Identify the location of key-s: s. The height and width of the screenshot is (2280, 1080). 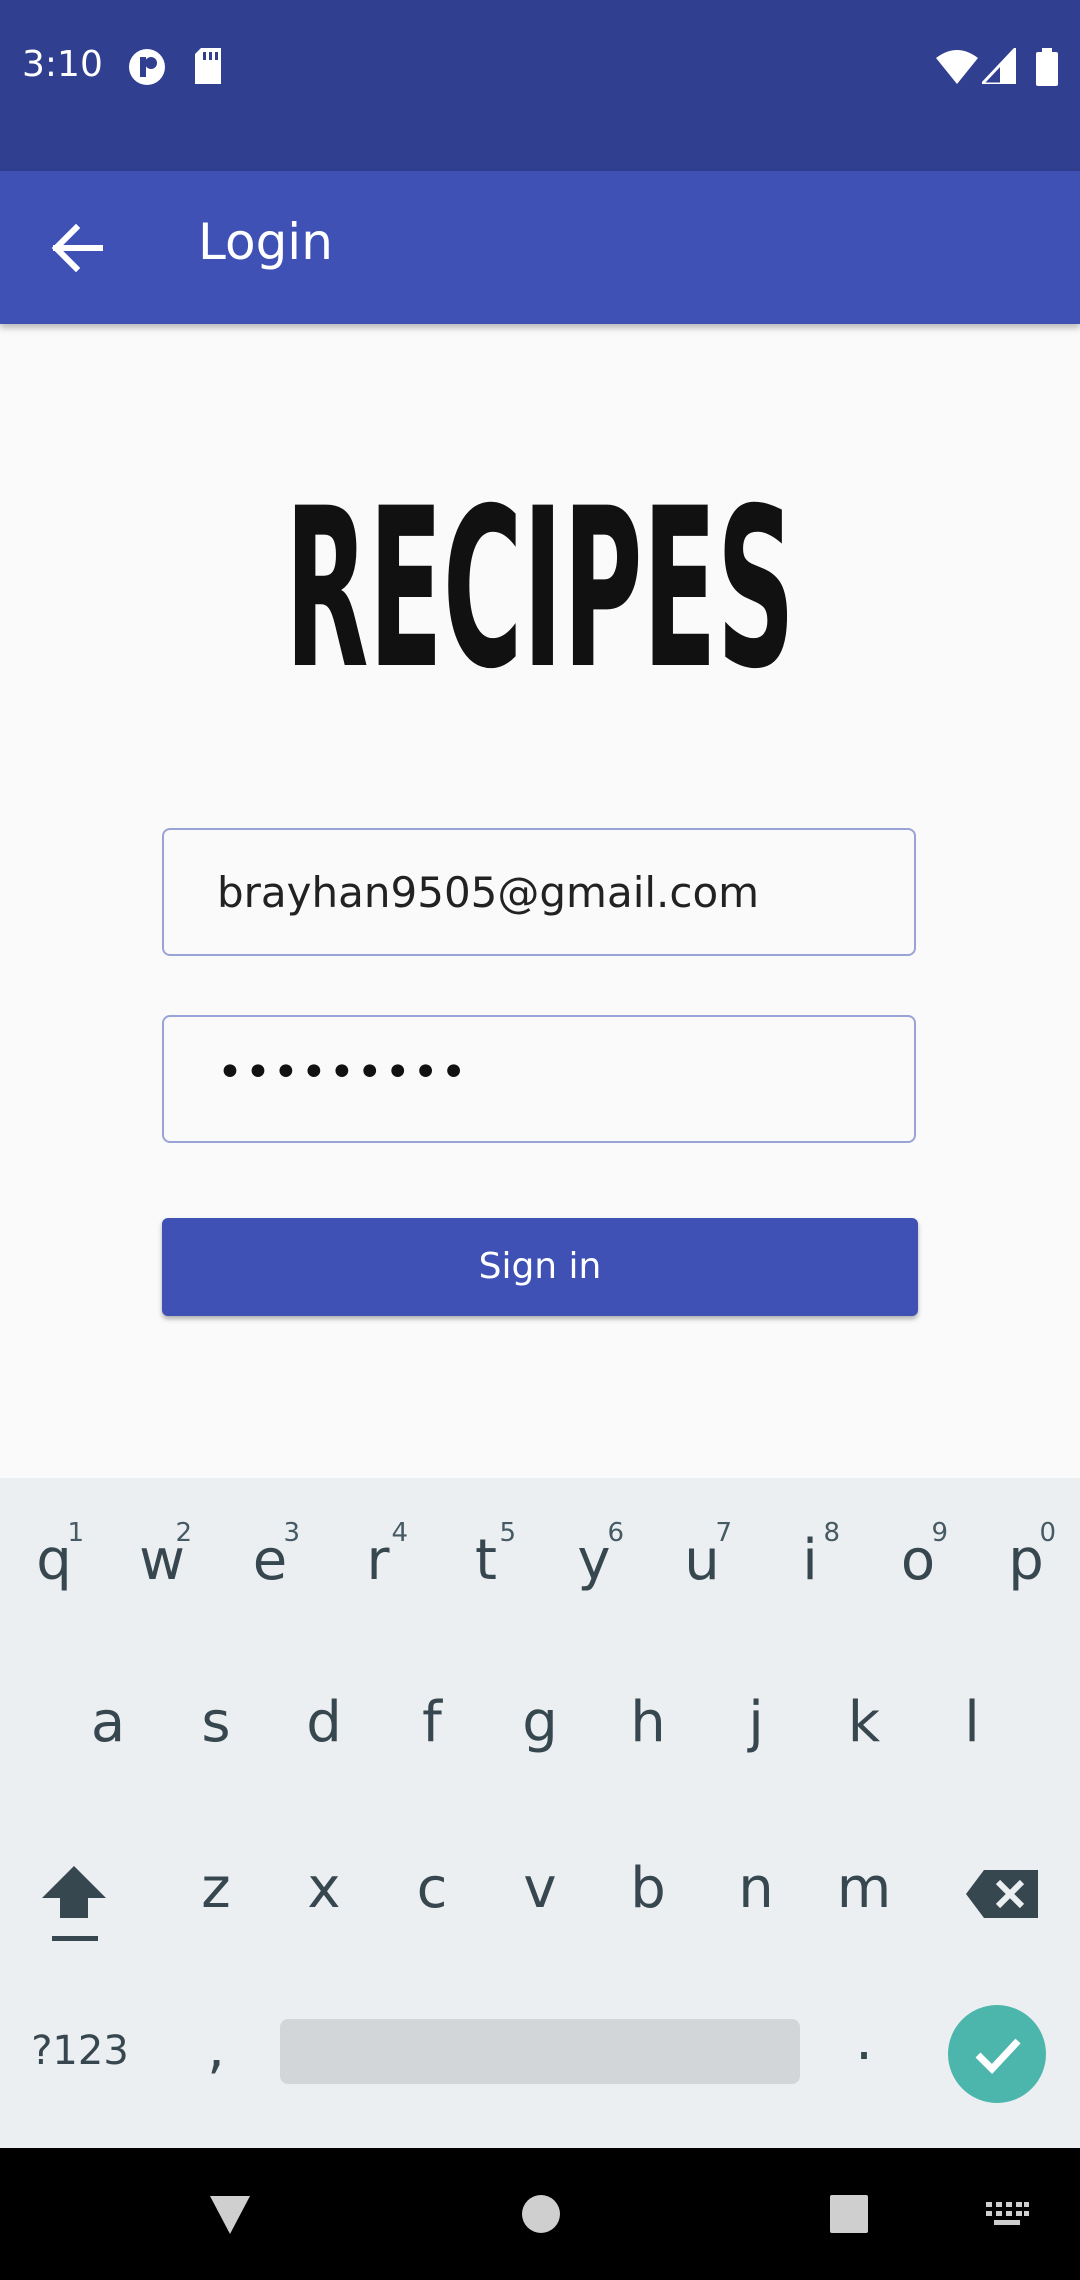
(216, 1722).